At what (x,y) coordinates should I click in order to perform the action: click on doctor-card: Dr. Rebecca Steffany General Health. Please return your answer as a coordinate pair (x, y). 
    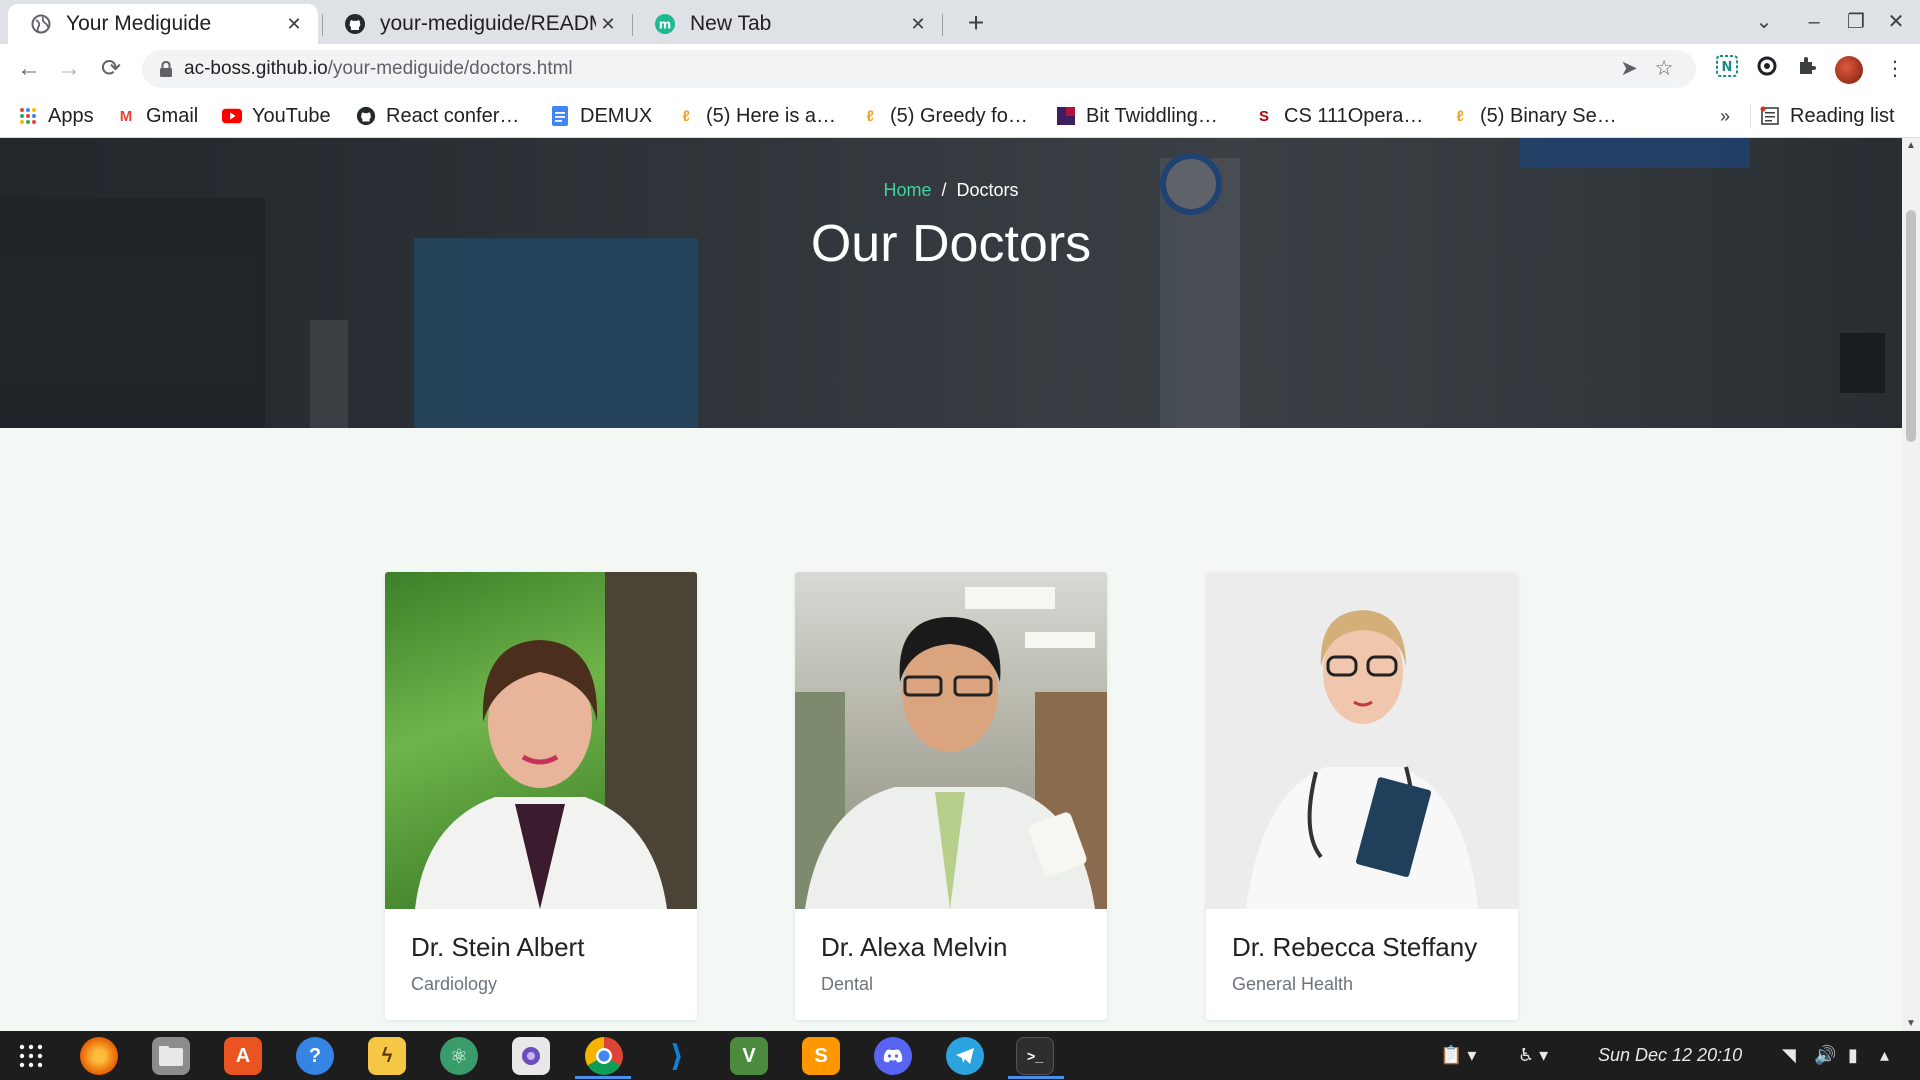
    Looking at the image, I should click on (1362, 796).